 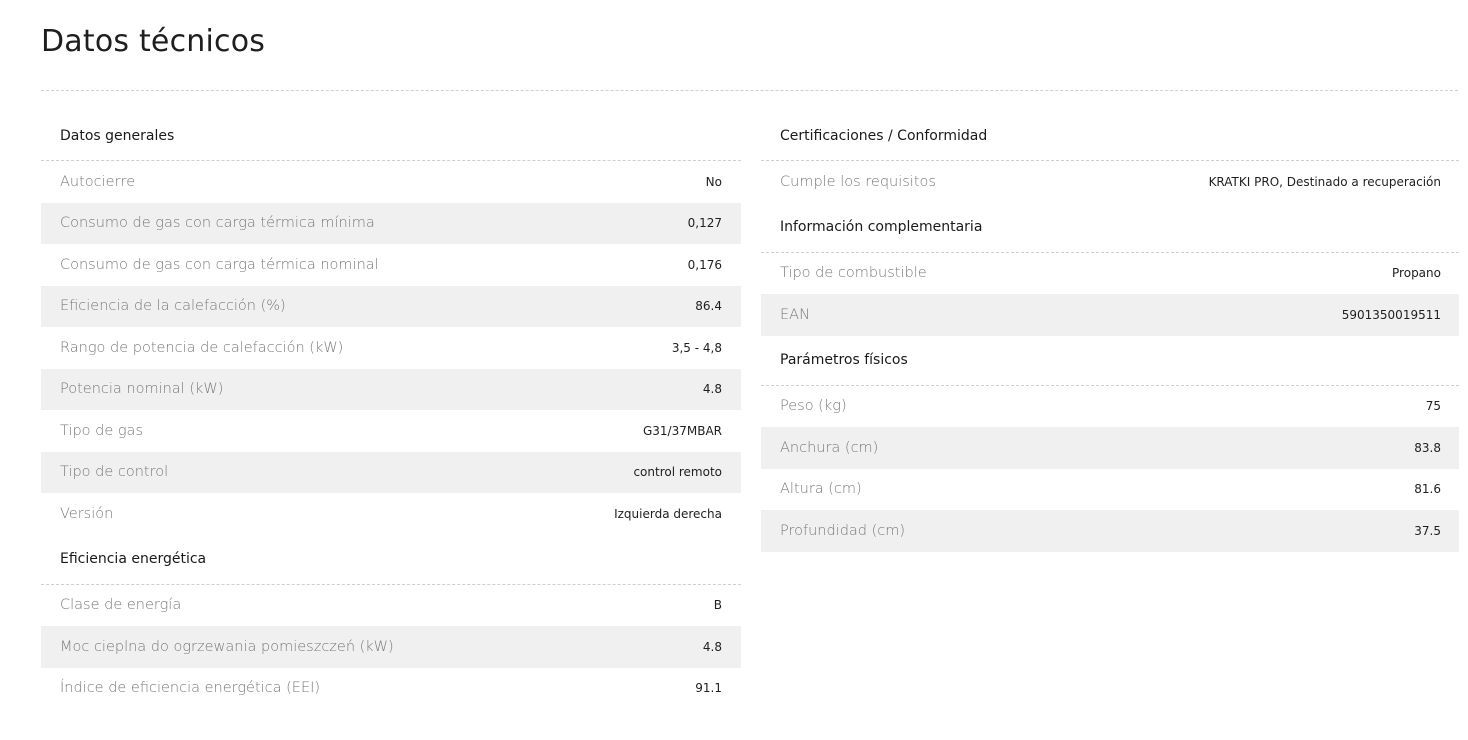 What do you see at coordinates (717, 605) in the screenshot?
I see `spec-value: B` at bounding box center [717, 605].